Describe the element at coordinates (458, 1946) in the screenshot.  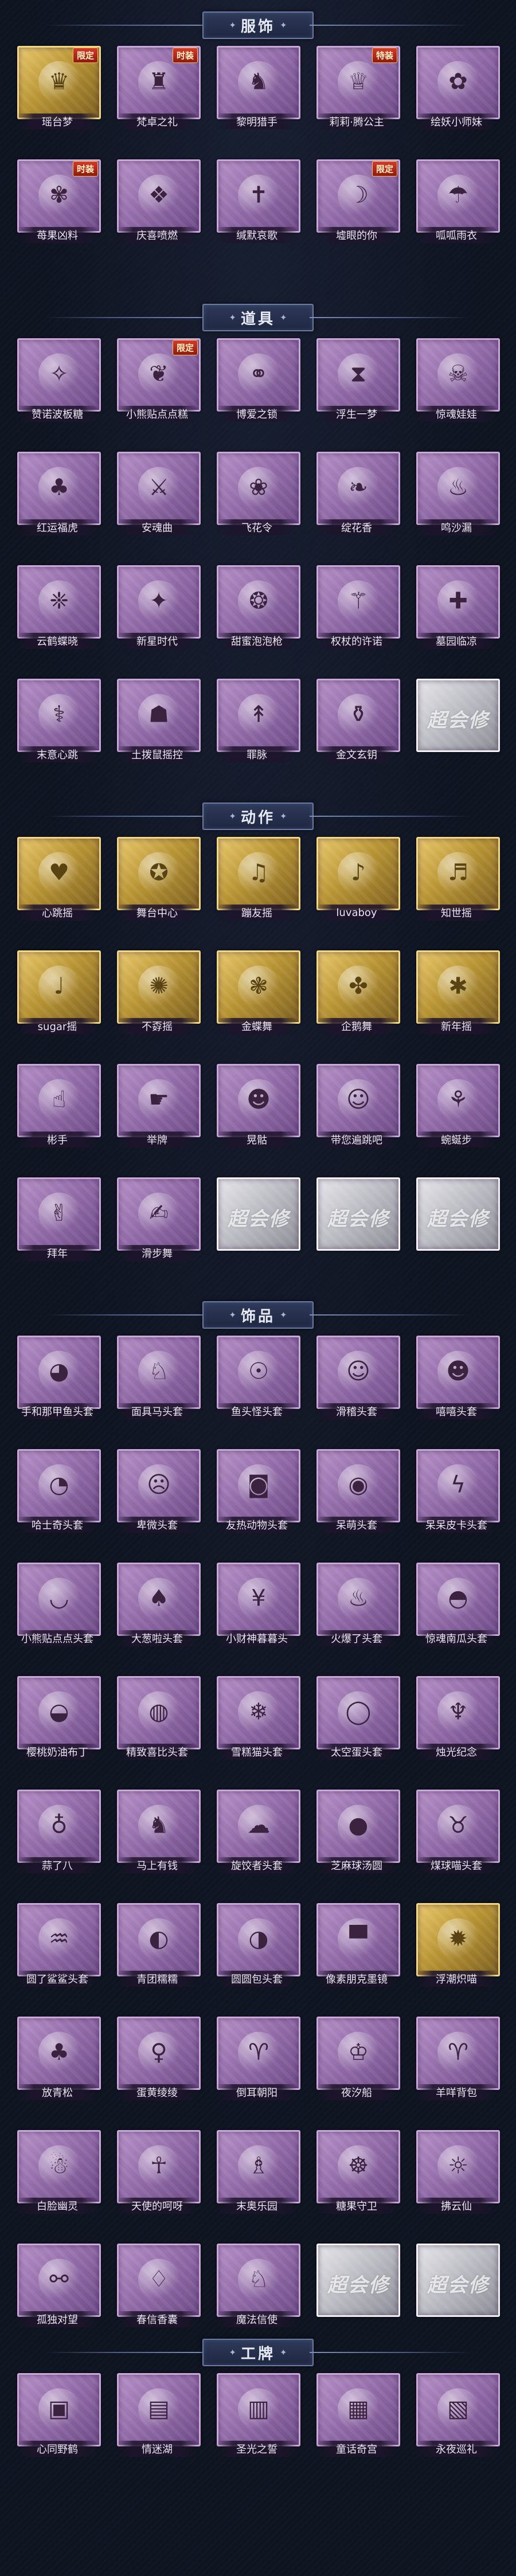
I see `item-tile: ✹ 浮潮炽喵` at that location.